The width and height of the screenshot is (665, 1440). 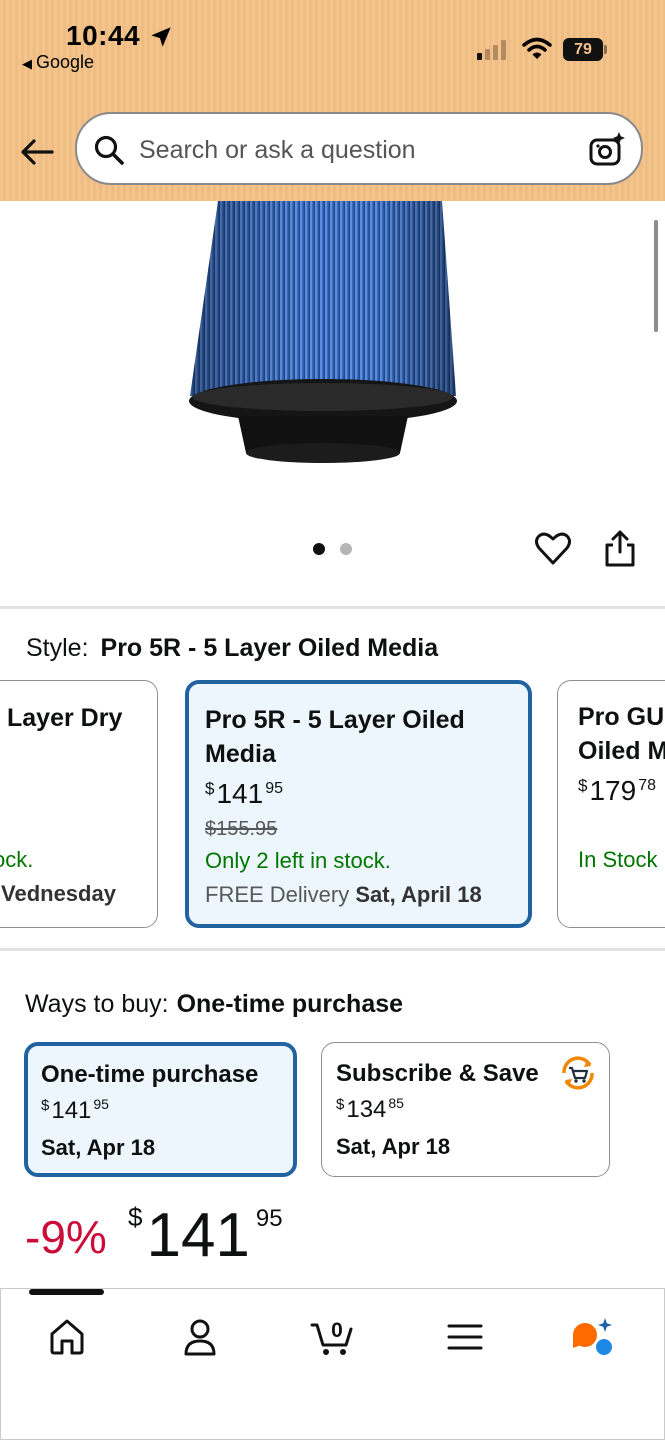 I want to click on price-whole: 179, so click(x=613, y=790).